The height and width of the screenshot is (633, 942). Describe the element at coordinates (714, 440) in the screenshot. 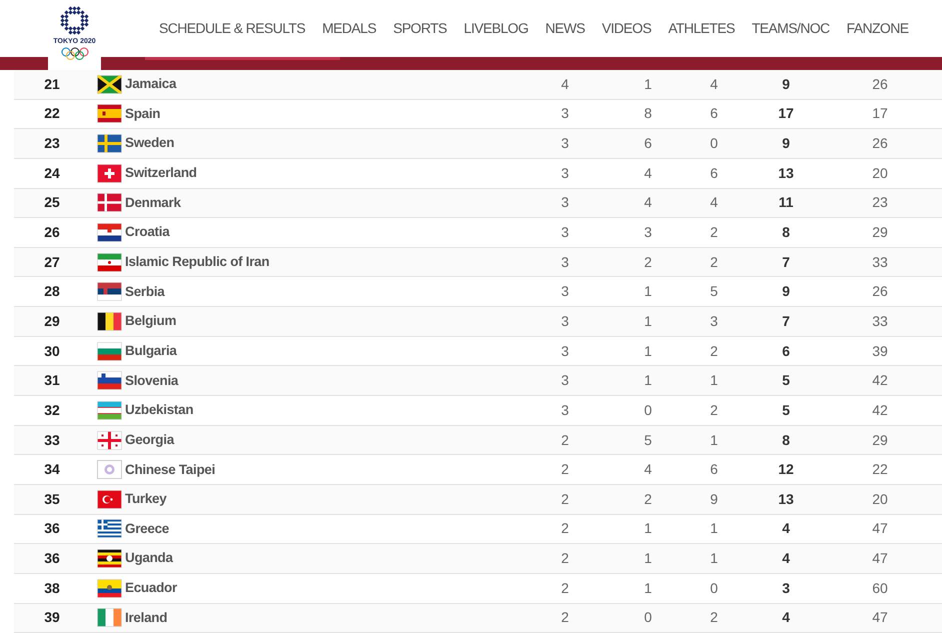

I see `third-medal-count-cell-text: 1` at that location.